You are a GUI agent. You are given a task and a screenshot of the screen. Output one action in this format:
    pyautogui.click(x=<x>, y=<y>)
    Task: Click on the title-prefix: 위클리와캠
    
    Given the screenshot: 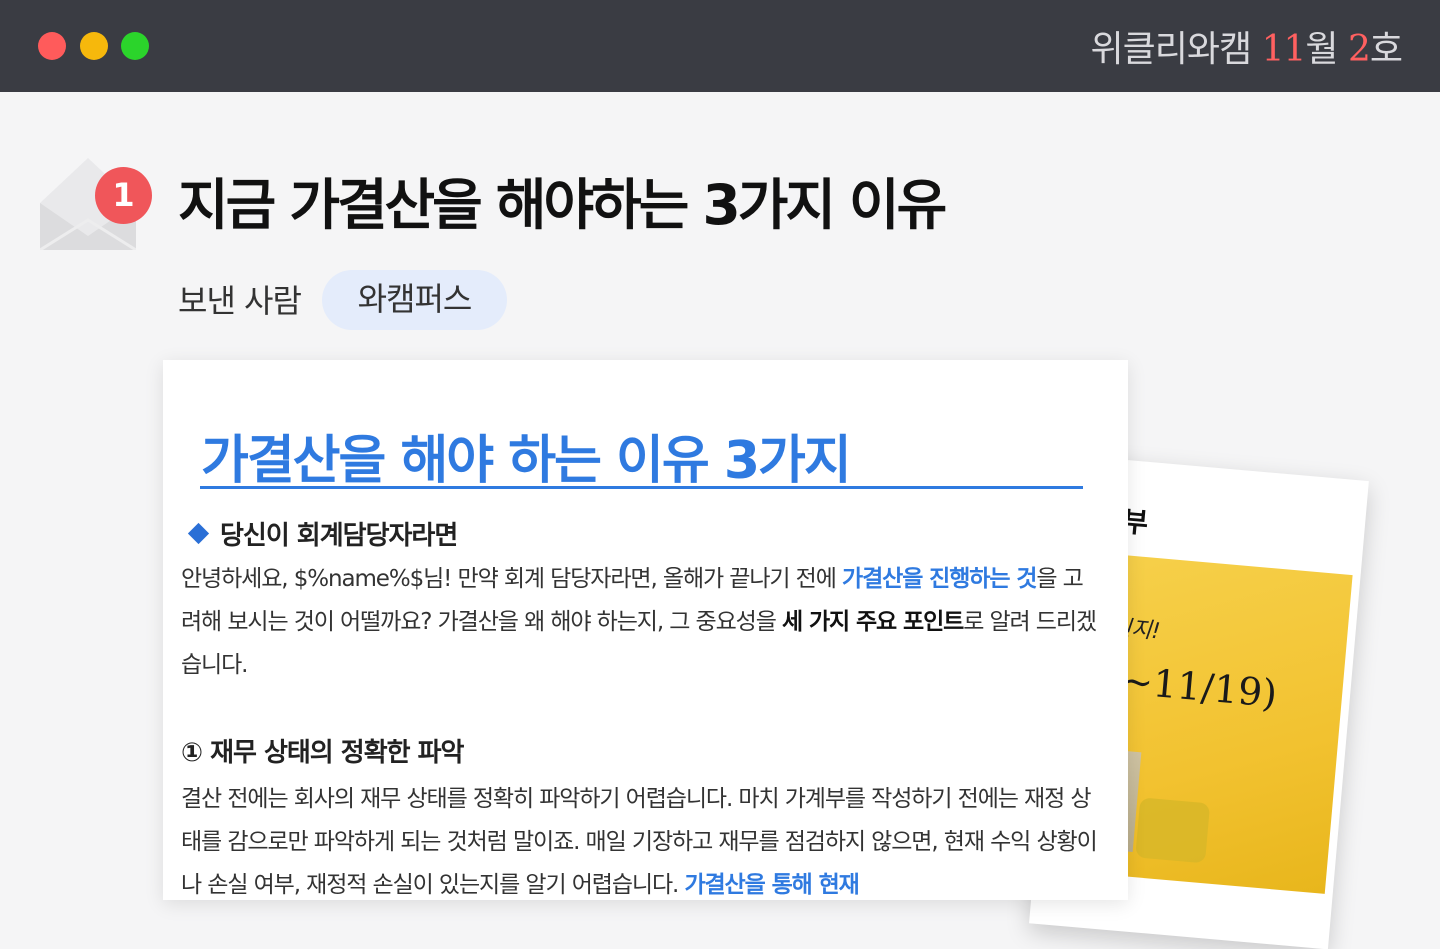 What is the action you would take?
    pyautogui.click(x=1176, y=49)
    